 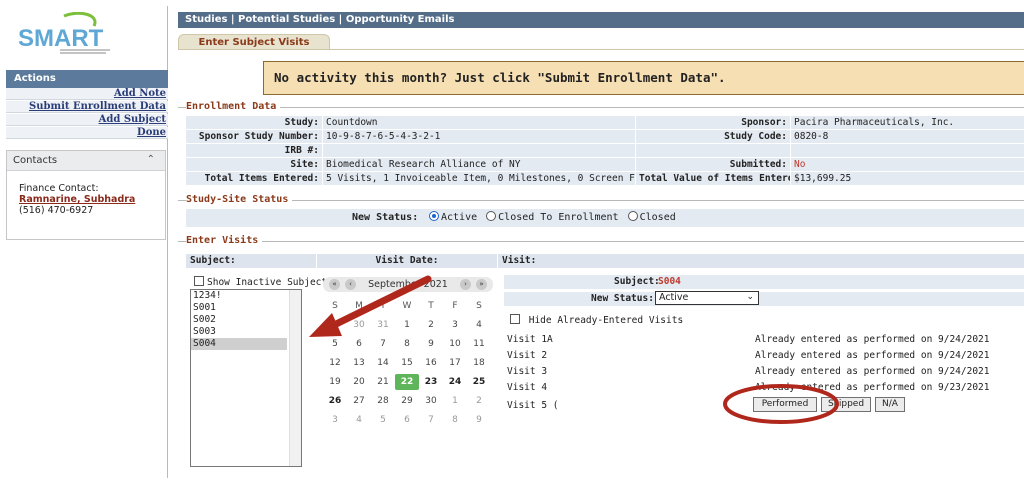 What do you see at coordinates (606, 320) in the screenshot?
I see `hide-entered-label: Hide Already-Entered Visits` at bounding box center [606, 320].